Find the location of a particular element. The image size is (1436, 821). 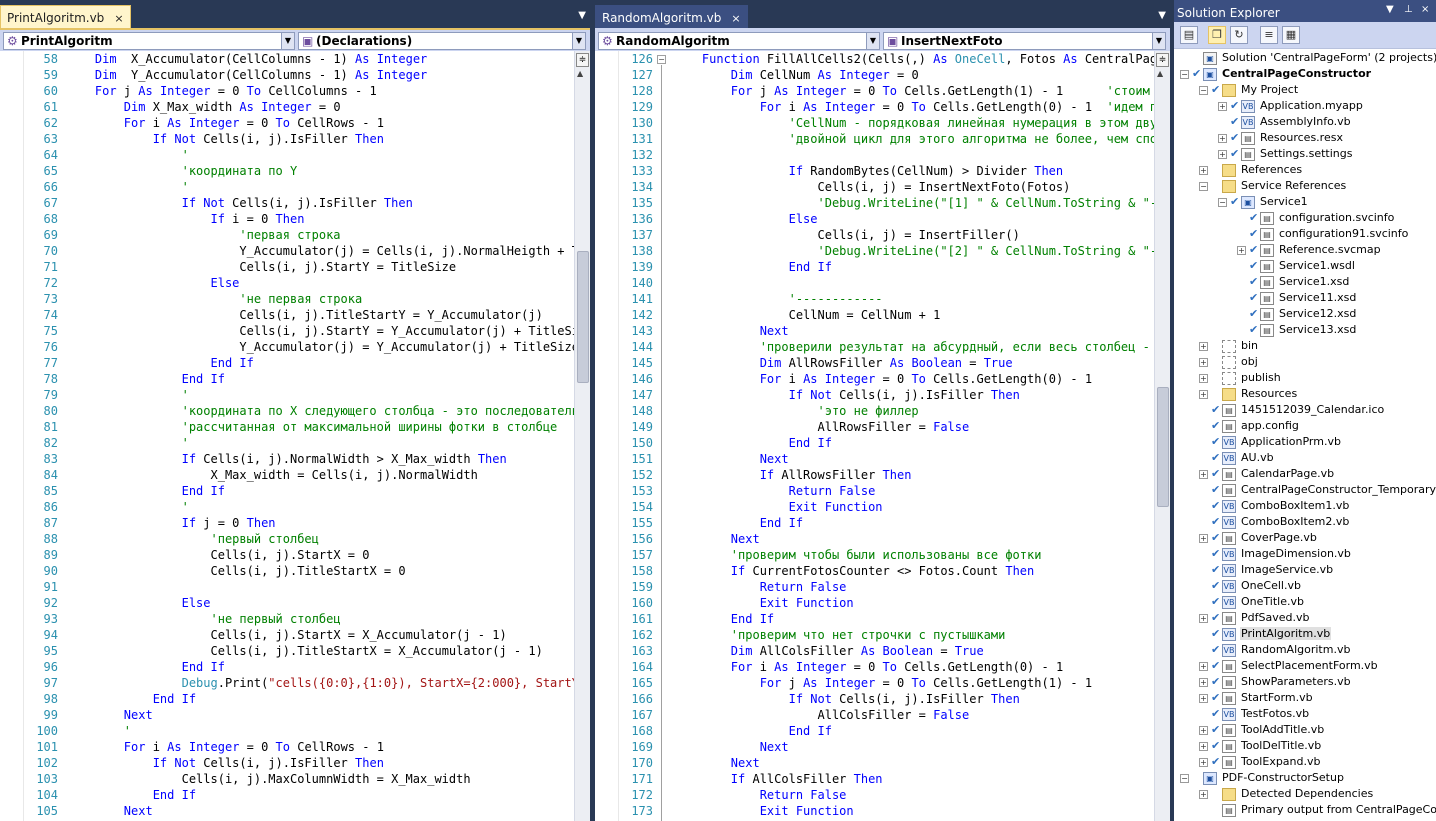

code-line: Dim CellNum As Integer = 0 is located at coordinates (913, 75).